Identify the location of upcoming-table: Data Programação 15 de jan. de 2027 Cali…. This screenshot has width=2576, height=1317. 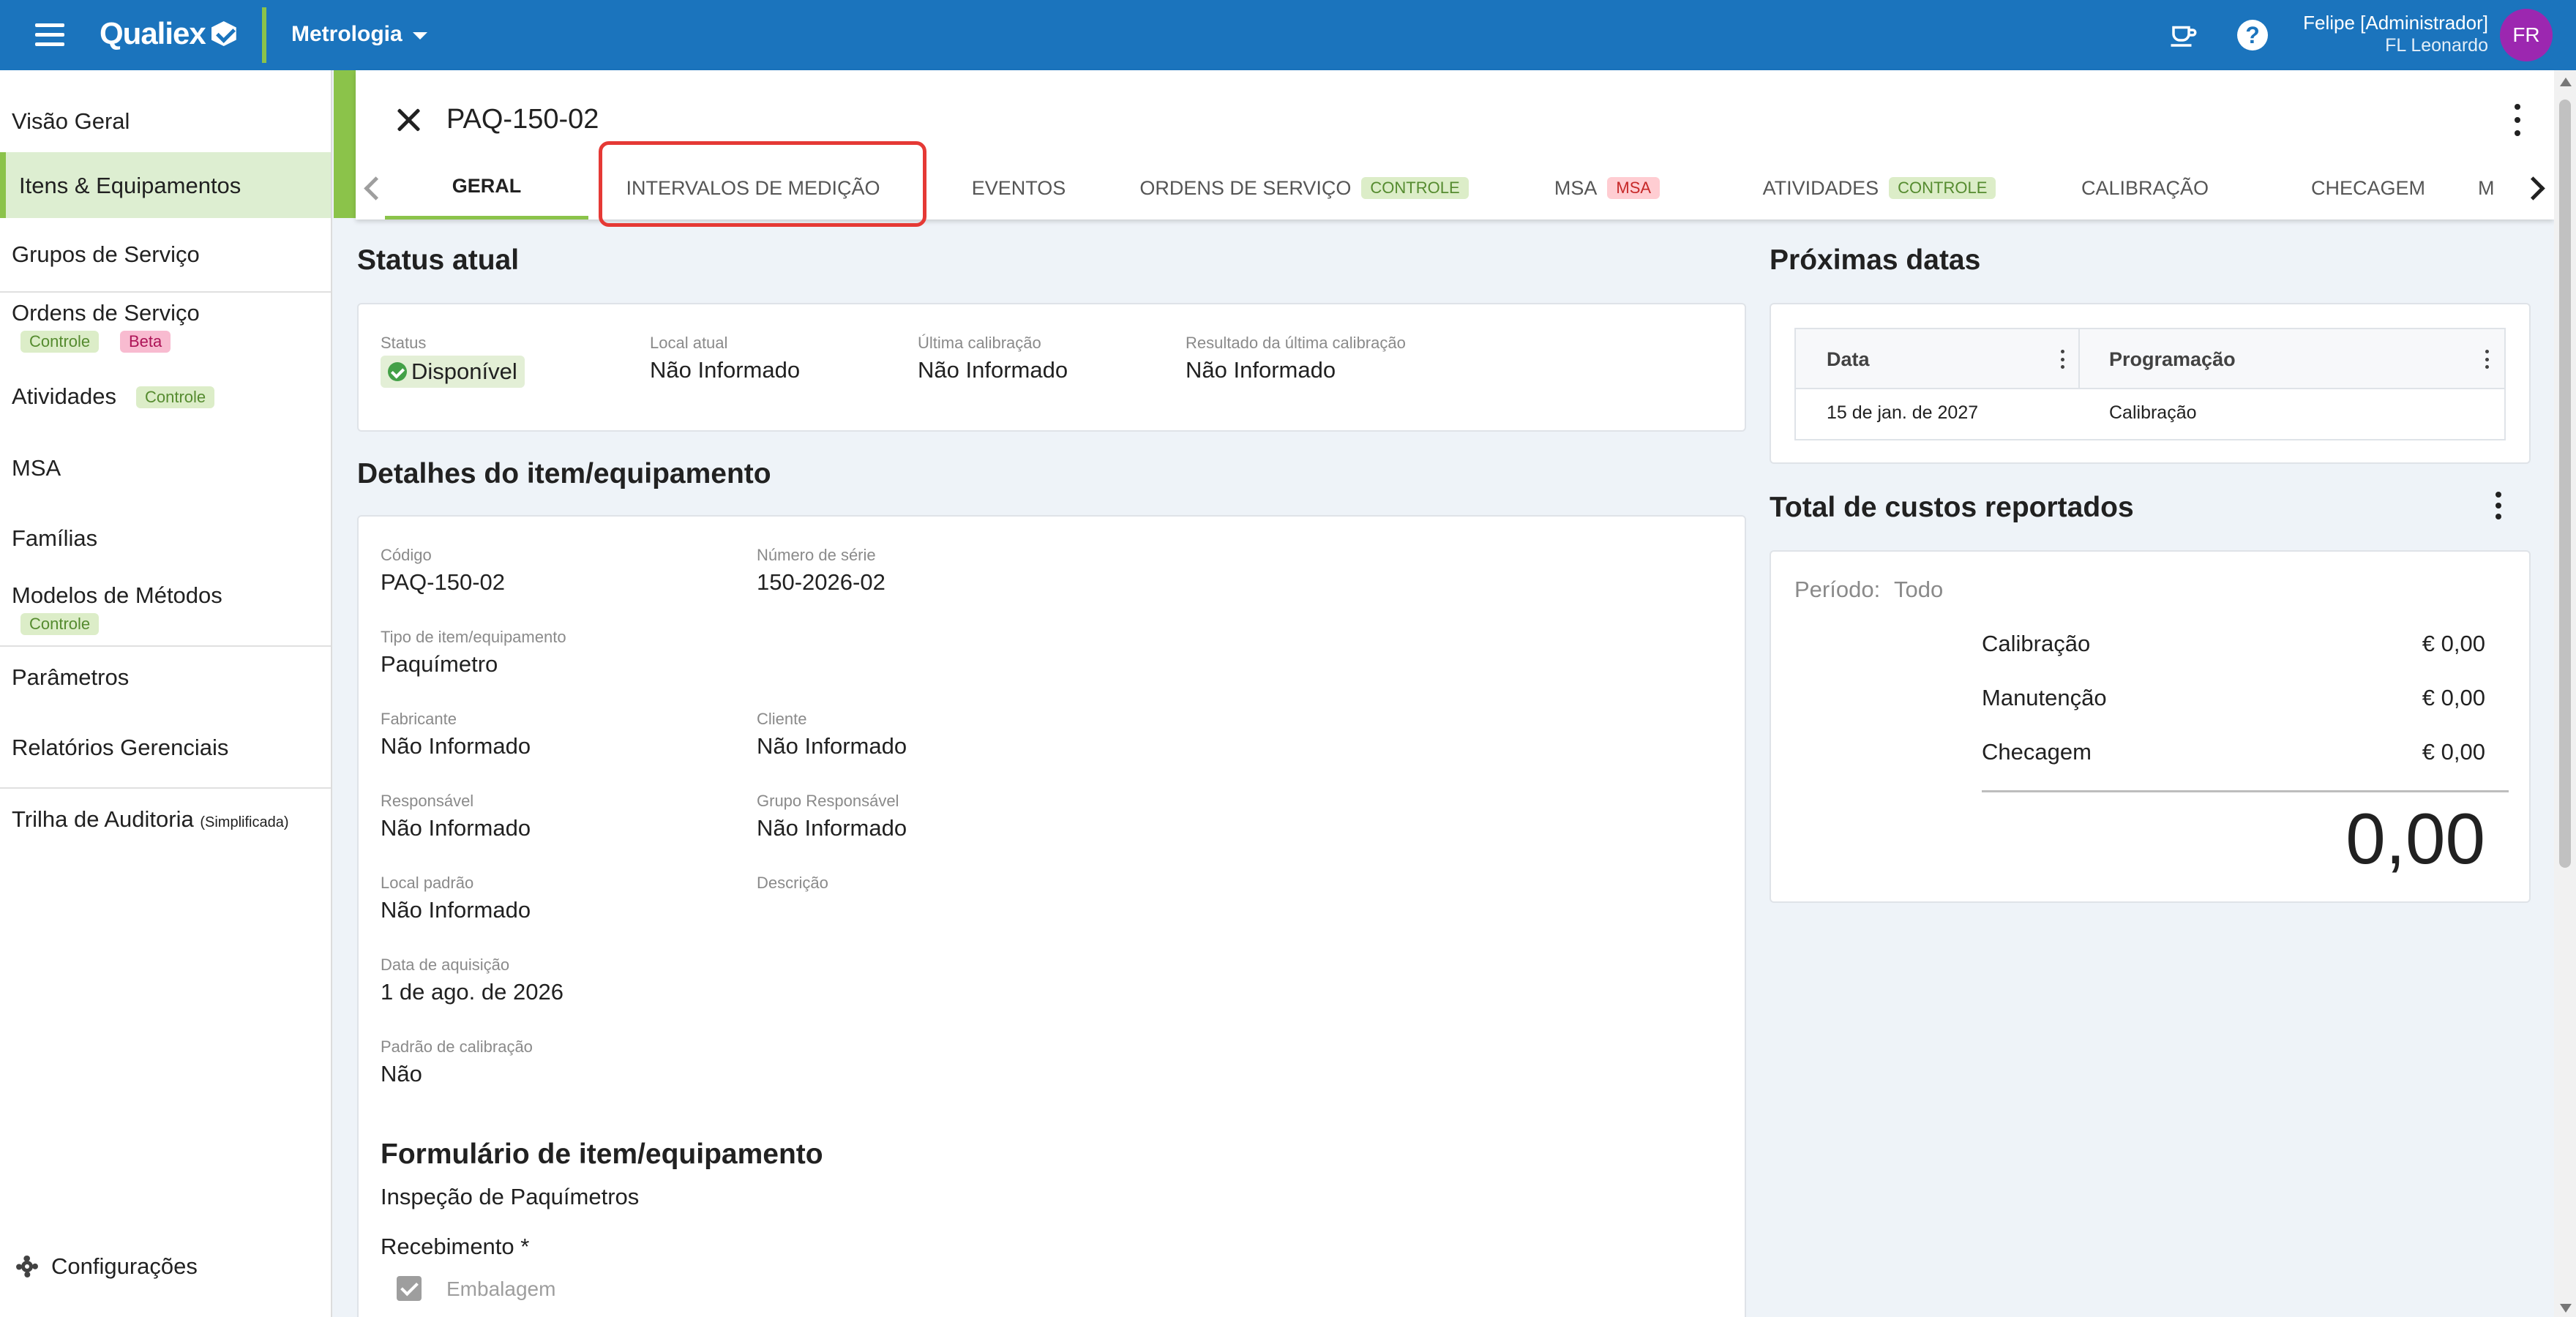
(2150, 384).